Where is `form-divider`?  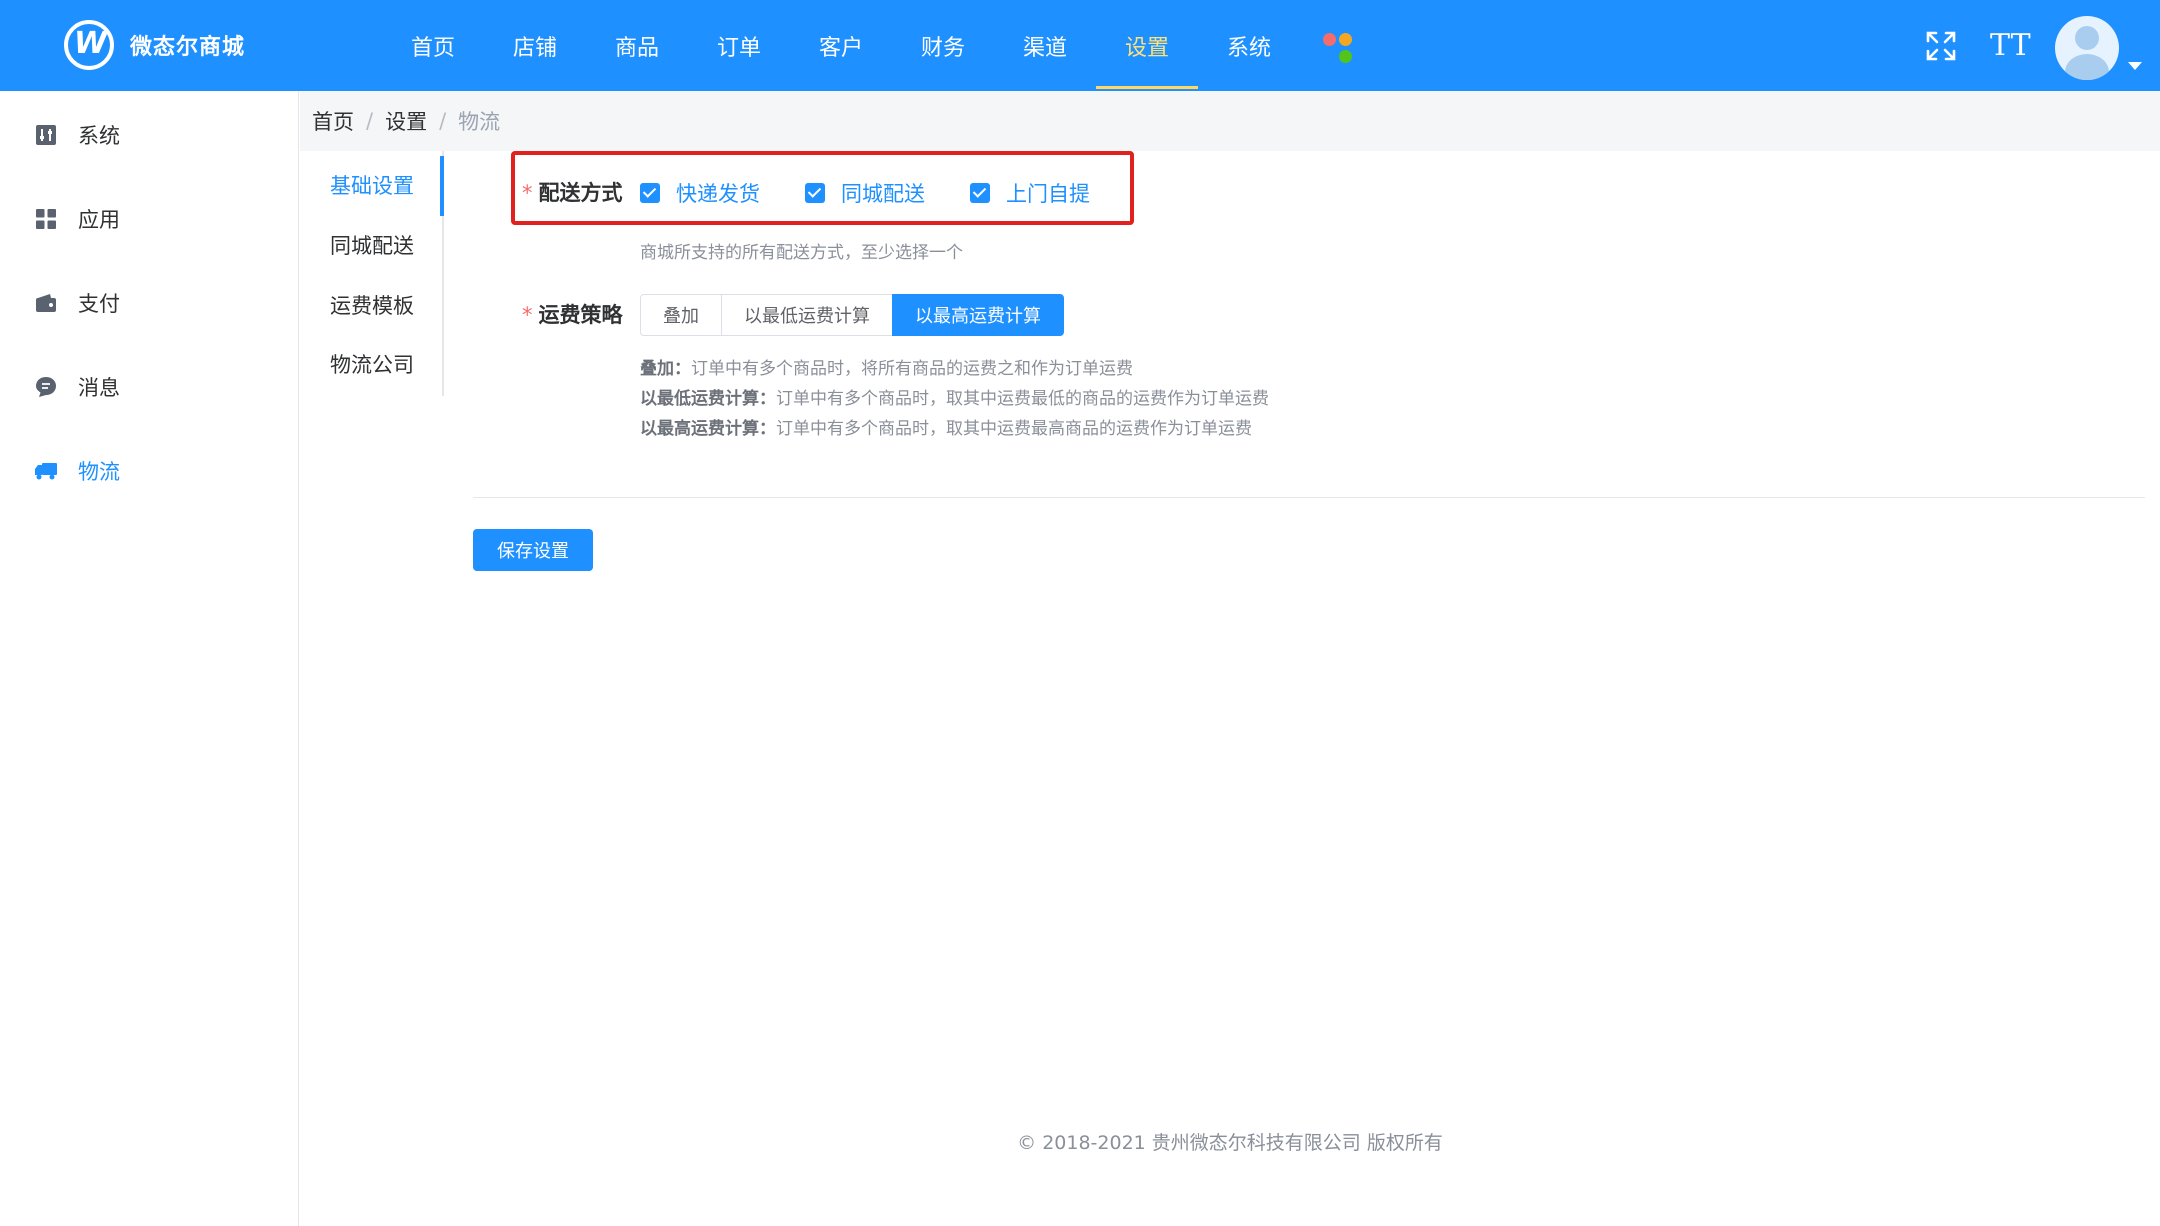
form-divider is located at coordinates (1309, 497).